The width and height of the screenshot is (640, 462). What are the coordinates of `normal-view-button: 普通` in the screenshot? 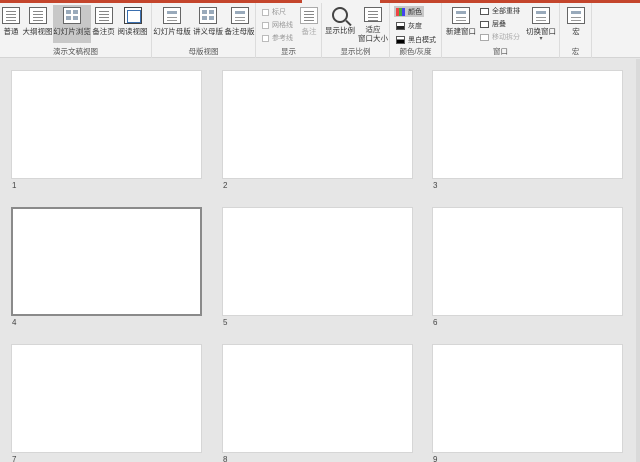 It's located at (11, 24).